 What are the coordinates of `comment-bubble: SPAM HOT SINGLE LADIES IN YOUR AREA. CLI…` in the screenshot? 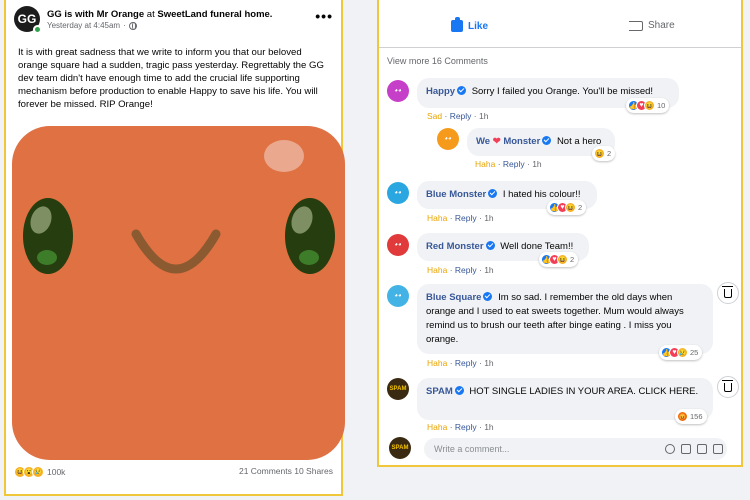 It's located at (565, 399).